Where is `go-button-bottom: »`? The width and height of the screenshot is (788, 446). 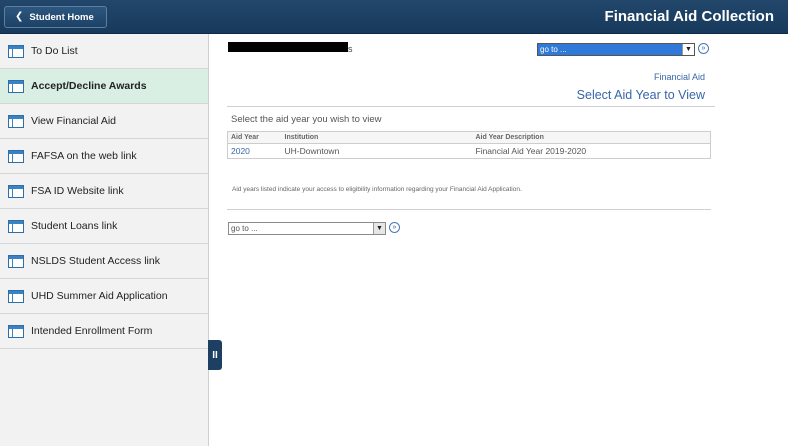 go-button-bottom: » is located at coordinates (394, 227).